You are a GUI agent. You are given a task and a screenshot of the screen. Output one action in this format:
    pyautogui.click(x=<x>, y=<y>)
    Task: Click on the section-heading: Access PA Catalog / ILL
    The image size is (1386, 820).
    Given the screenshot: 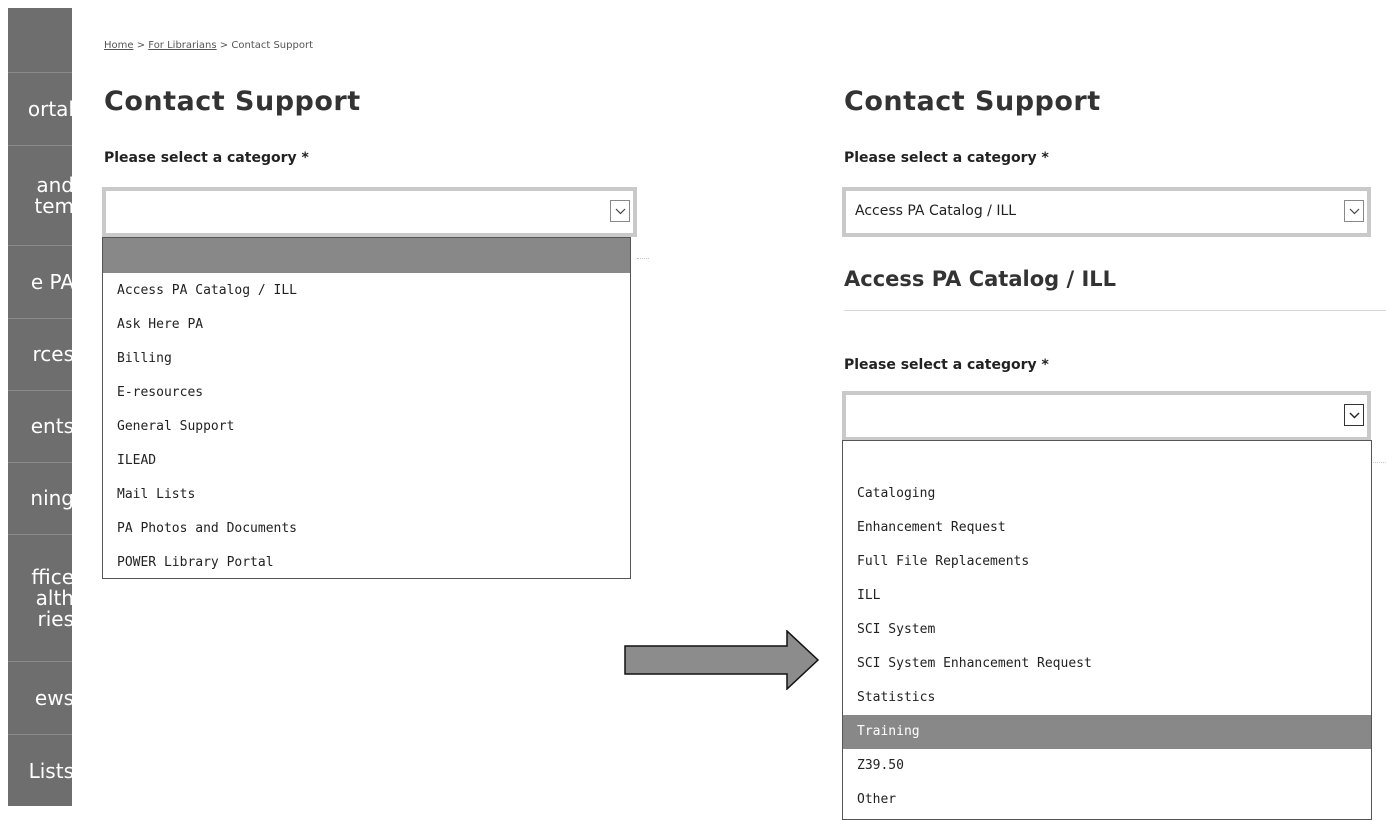 What is the action you would take?
    pyautogui.click(x=980, y=279)
    